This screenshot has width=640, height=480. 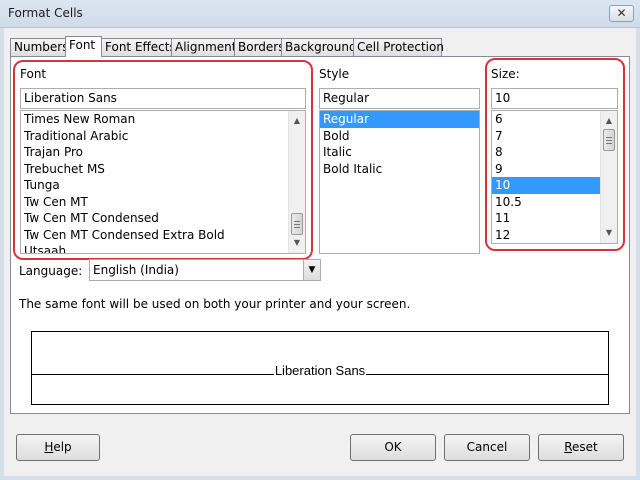 What do you see at coordinates (45, 13) in the screenshot?
I see `window-title: Format Cells` at bounding box center [45, 13].